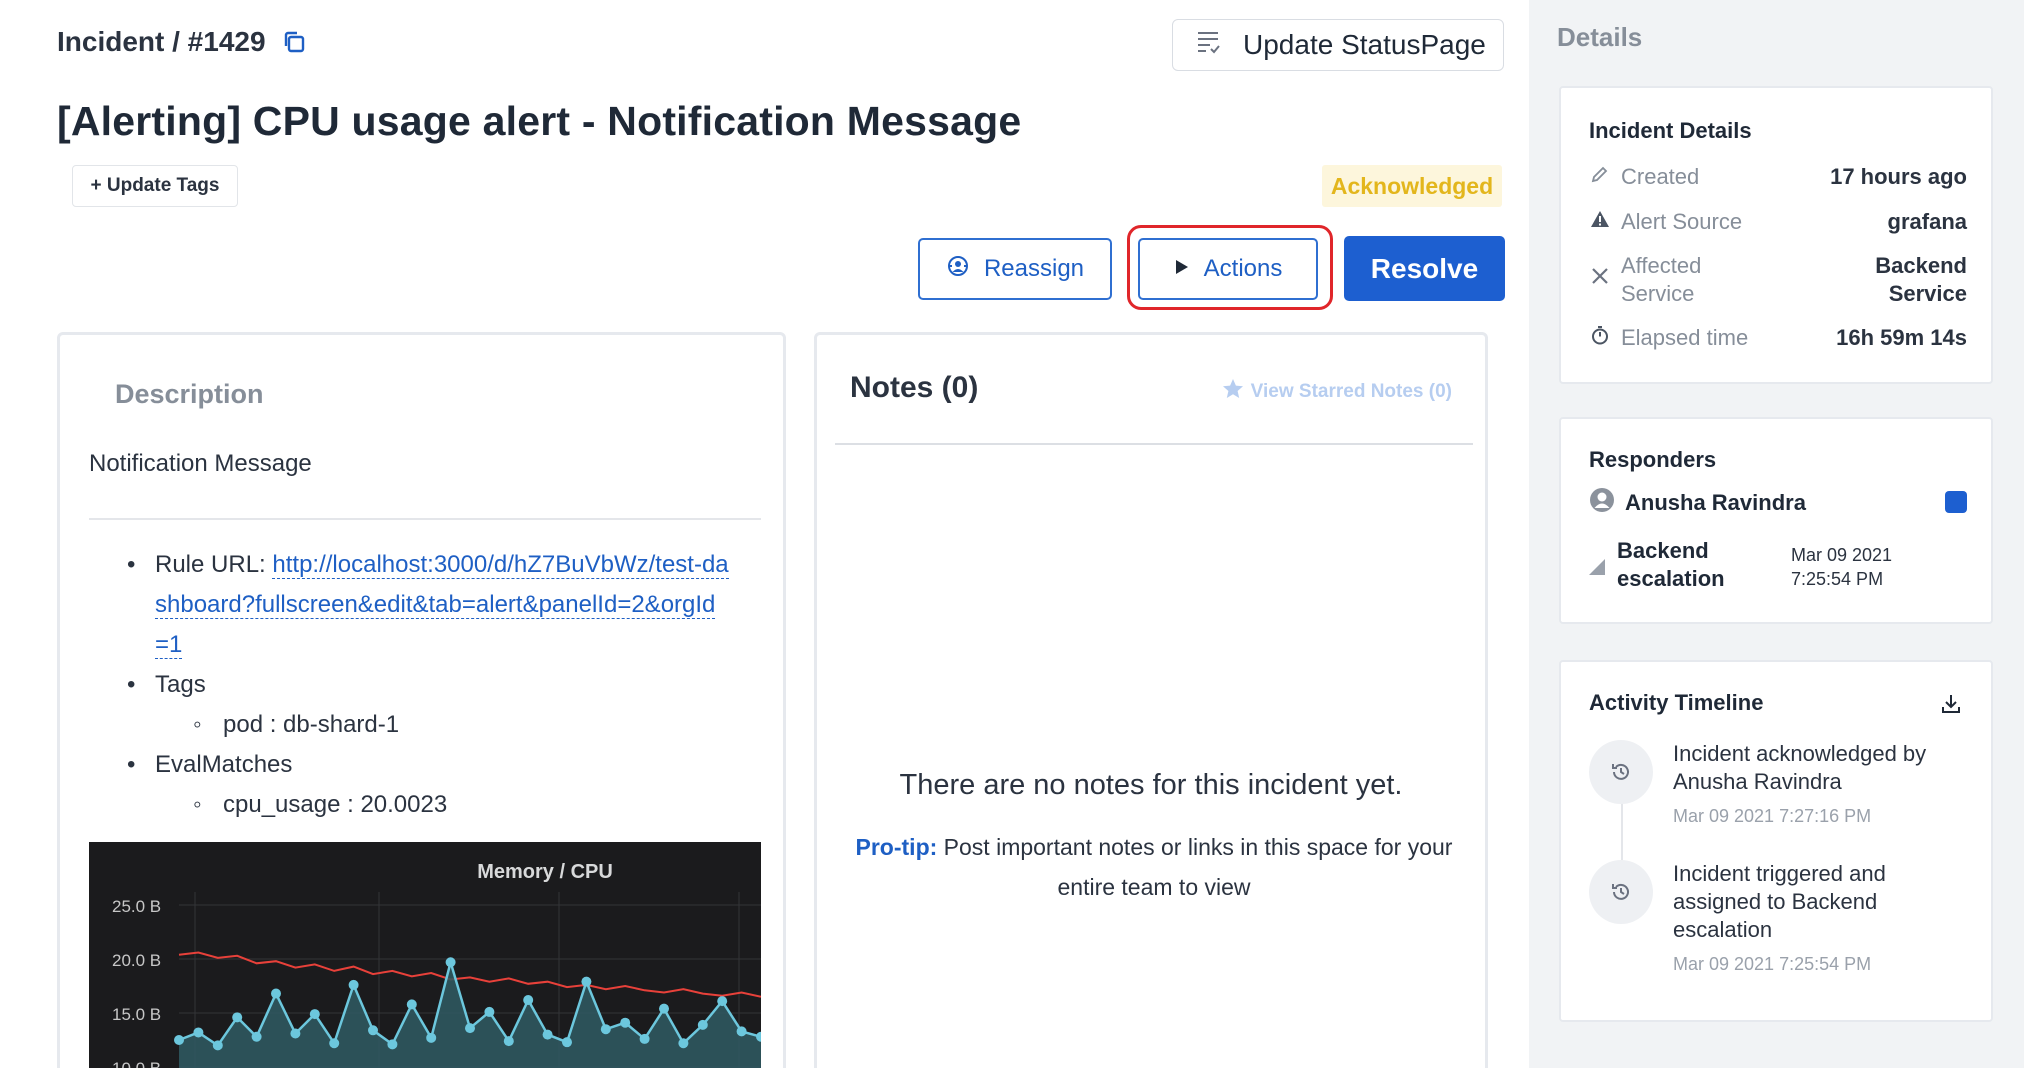 The width and height of the screenshot is (2024, 1068). Describe the element at coordinates (1951, 706) in the screenshot. I see `download-icon` at that location.